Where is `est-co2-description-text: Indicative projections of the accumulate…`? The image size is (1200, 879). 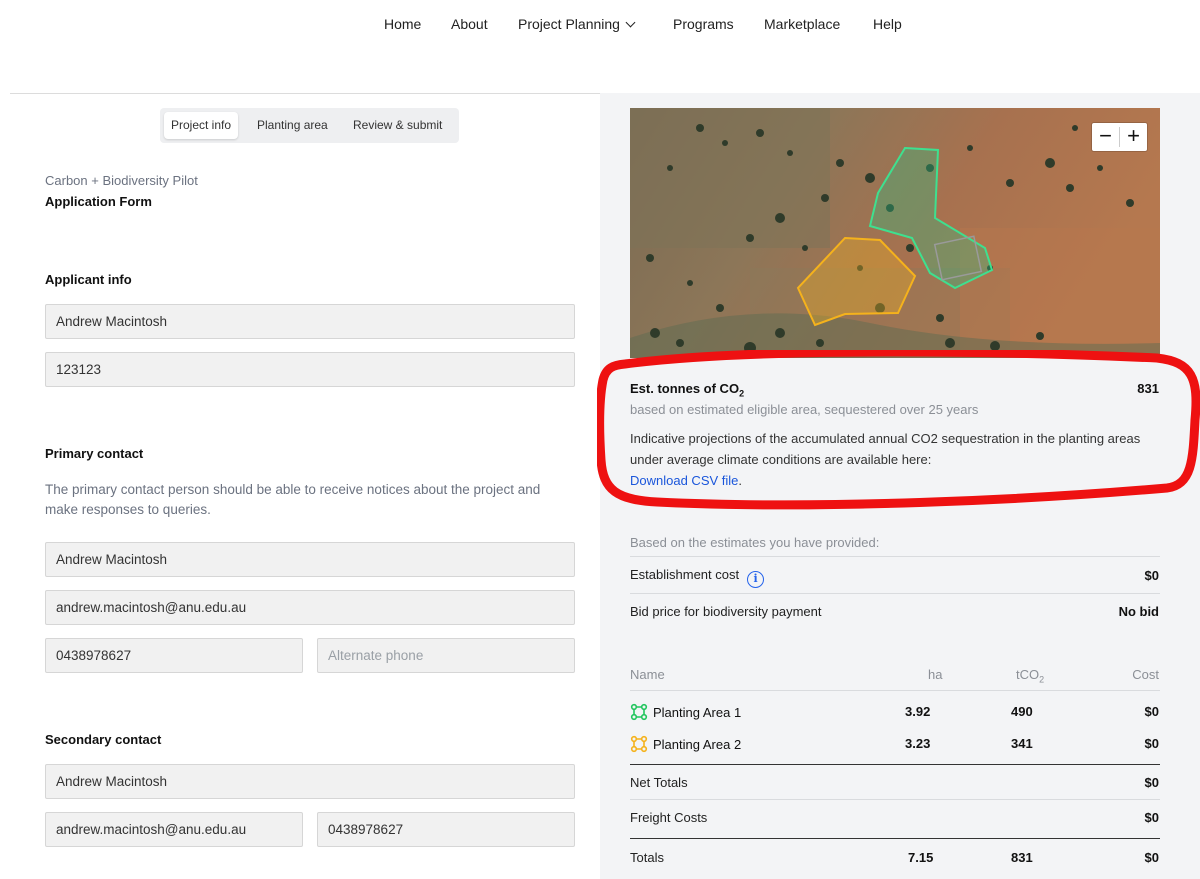 est-co2-description-text: Indicative projections of the accumulate… is located at coordinates (885, 449).